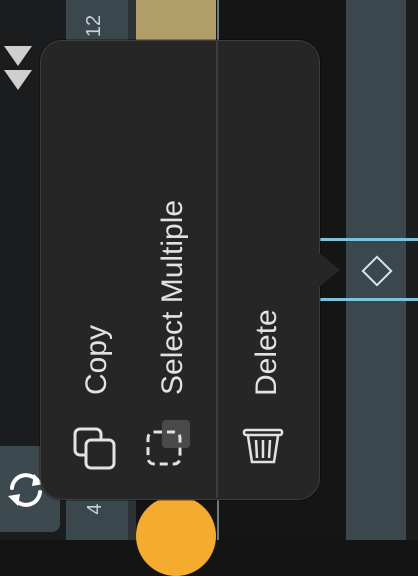 The height and width of the screenshot is (576, 418). I want to click on copy-icon, so click(94, 448).